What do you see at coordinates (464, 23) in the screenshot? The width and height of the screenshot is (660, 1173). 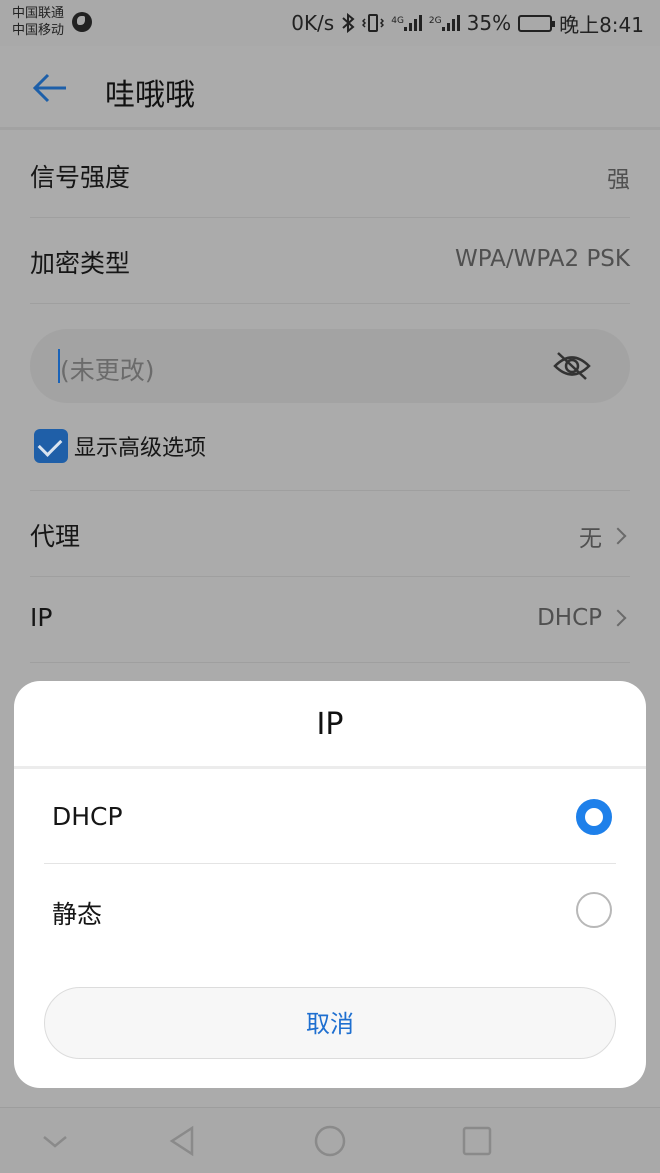 I see `status-indicators: 0K/s 4G 2G 35% 晚上8:41` at bounding box center [464, 23].